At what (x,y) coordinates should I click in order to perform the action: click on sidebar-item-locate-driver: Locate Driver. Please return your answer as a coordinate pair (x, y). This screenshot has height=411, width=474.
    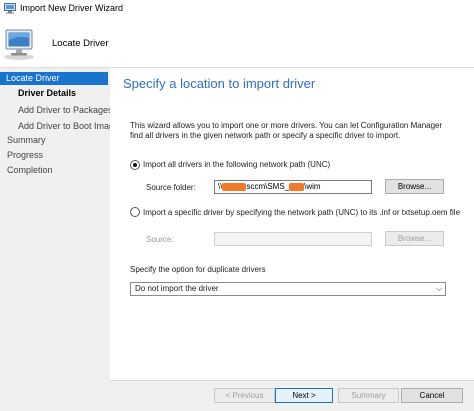
    Looking at the image, I should click on (54, 78).